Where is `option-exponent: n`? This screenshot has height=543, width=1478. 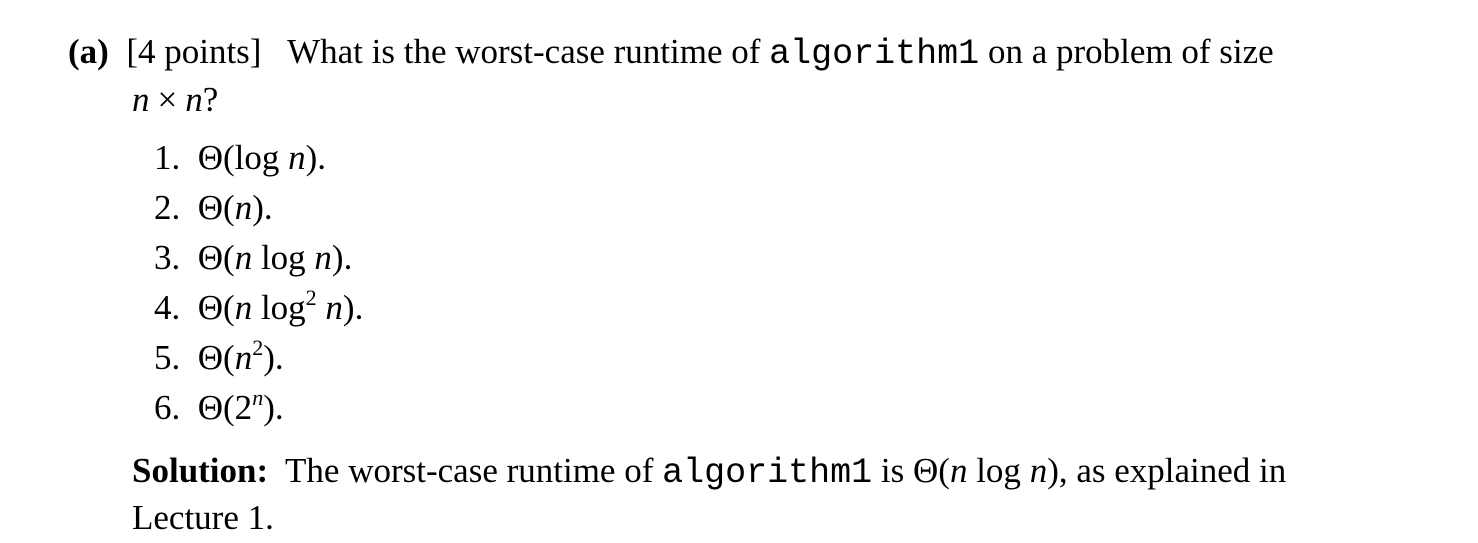
option-exponent: n is located at coordinates (258, 397).